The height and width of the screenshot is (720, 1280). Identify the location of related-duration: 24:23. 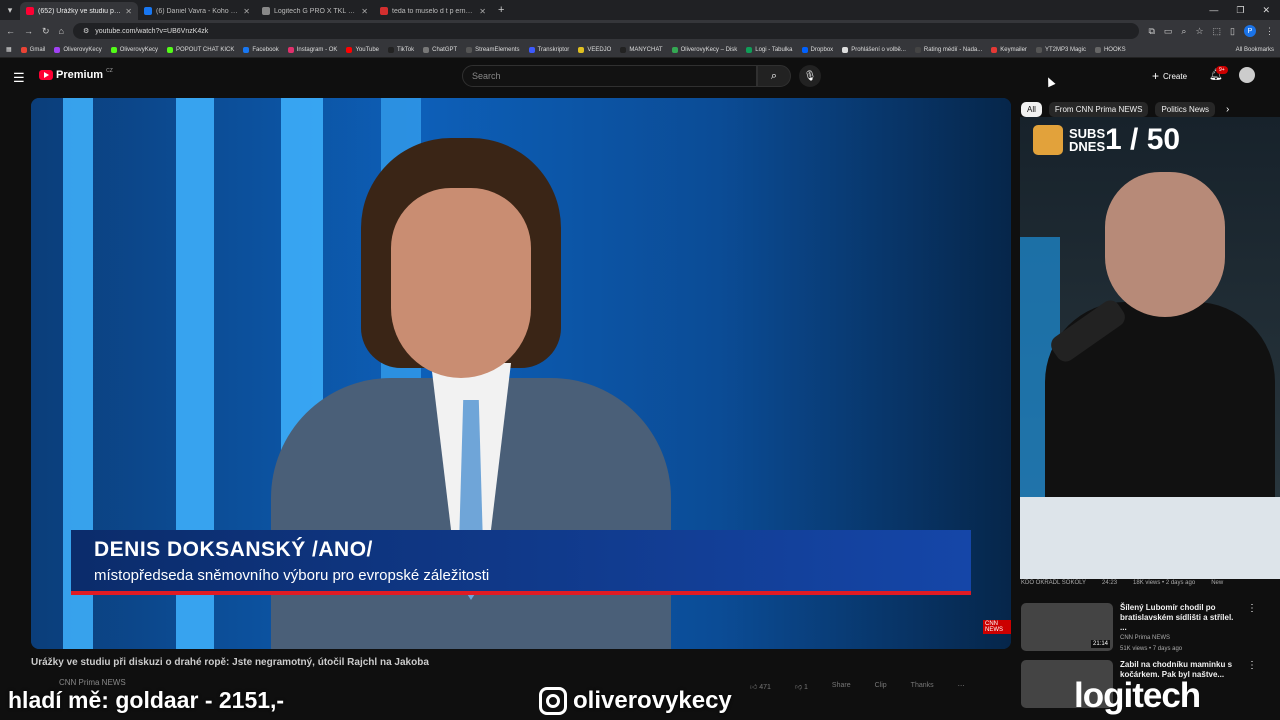
(1110, 583).